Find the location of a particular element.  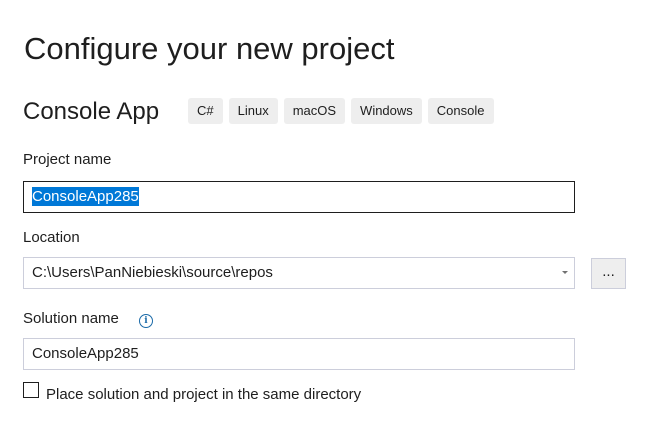

location-label: Location is located at coordinates (51, 237).